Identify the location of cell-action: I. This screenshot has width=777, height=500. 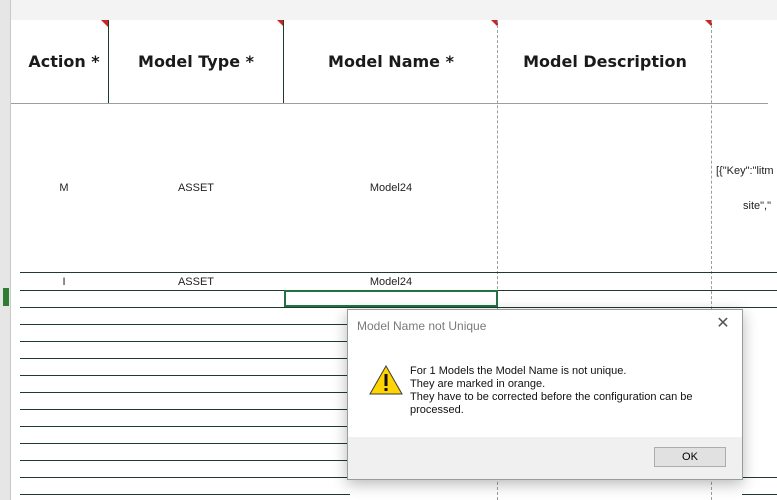
(64, 282).